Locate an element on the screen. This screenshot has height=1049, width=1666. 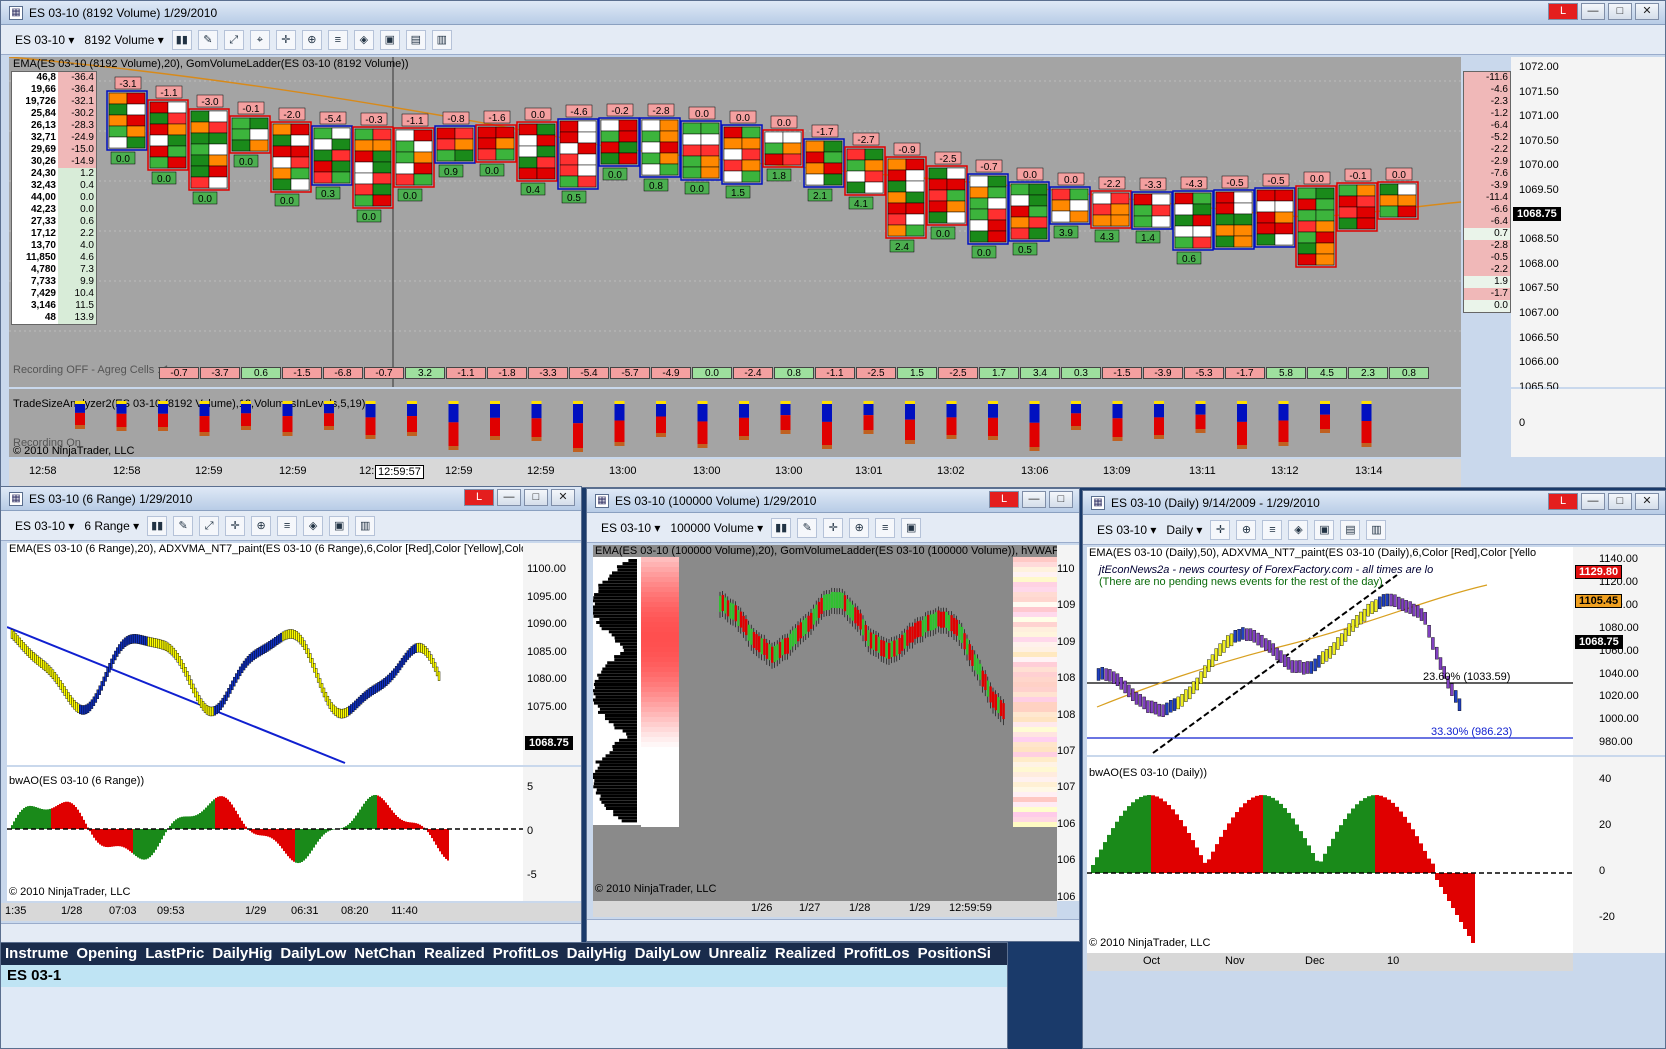
range-ao-bar is located at coordinates (324, 832).